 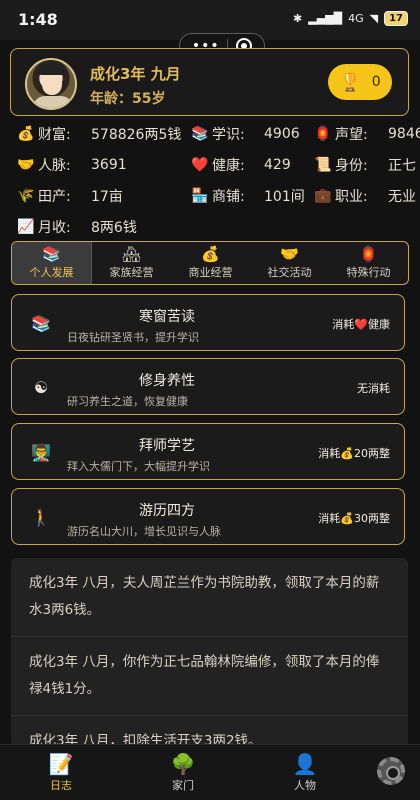 I want to click on avatar-hat, so click(x=52, y=69).